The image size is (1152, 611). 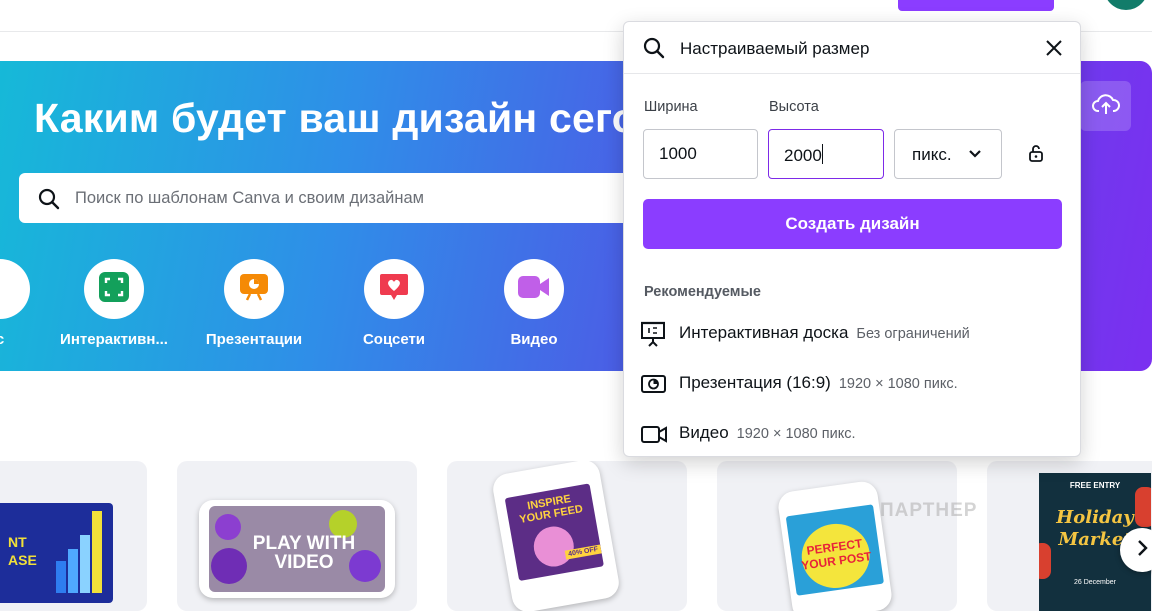 I want to click on width-label: Ширина, so click(x=671, y=107).